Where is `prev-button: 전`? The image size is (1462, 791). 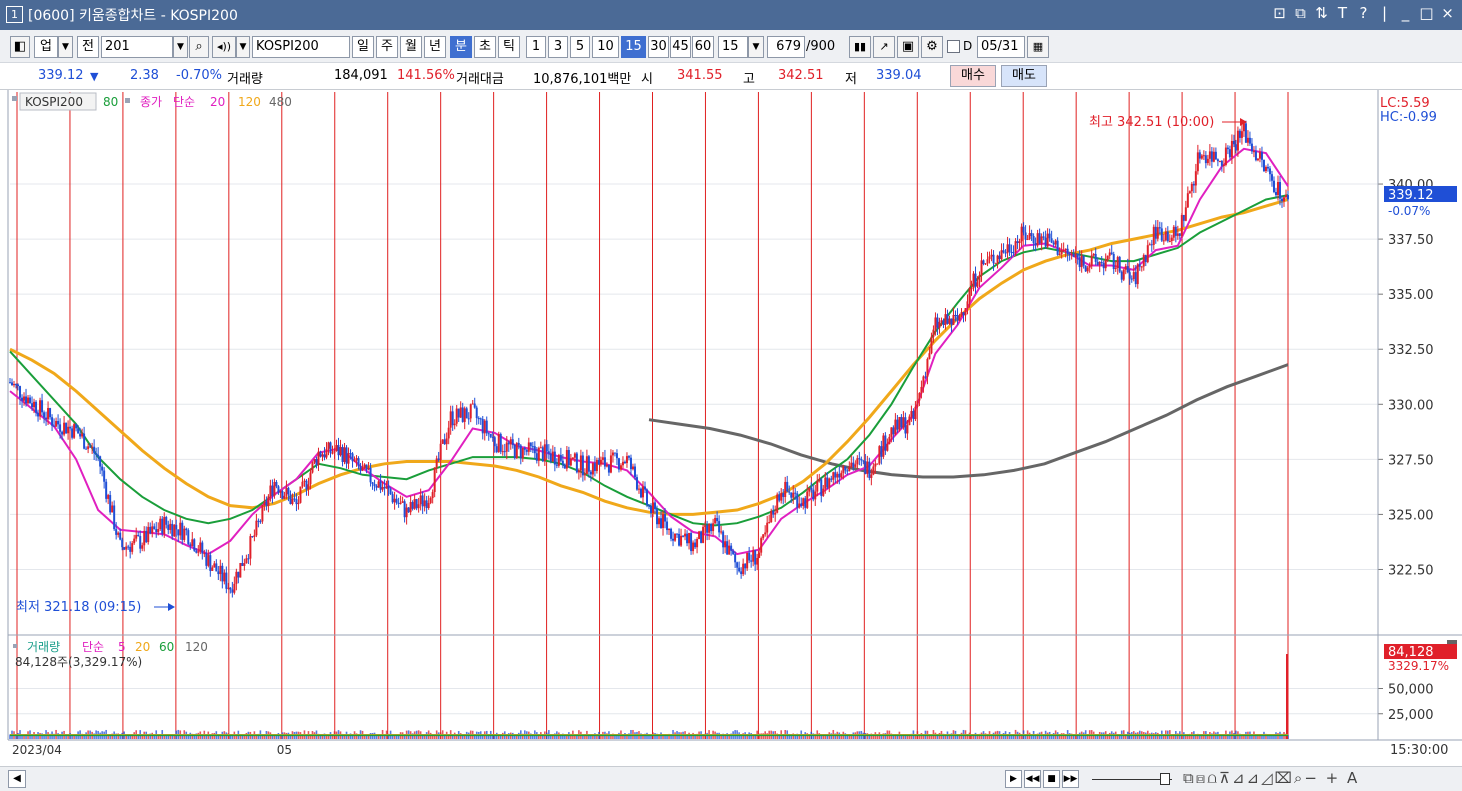
prev-button: 전 is located at coordinates (88, 47).